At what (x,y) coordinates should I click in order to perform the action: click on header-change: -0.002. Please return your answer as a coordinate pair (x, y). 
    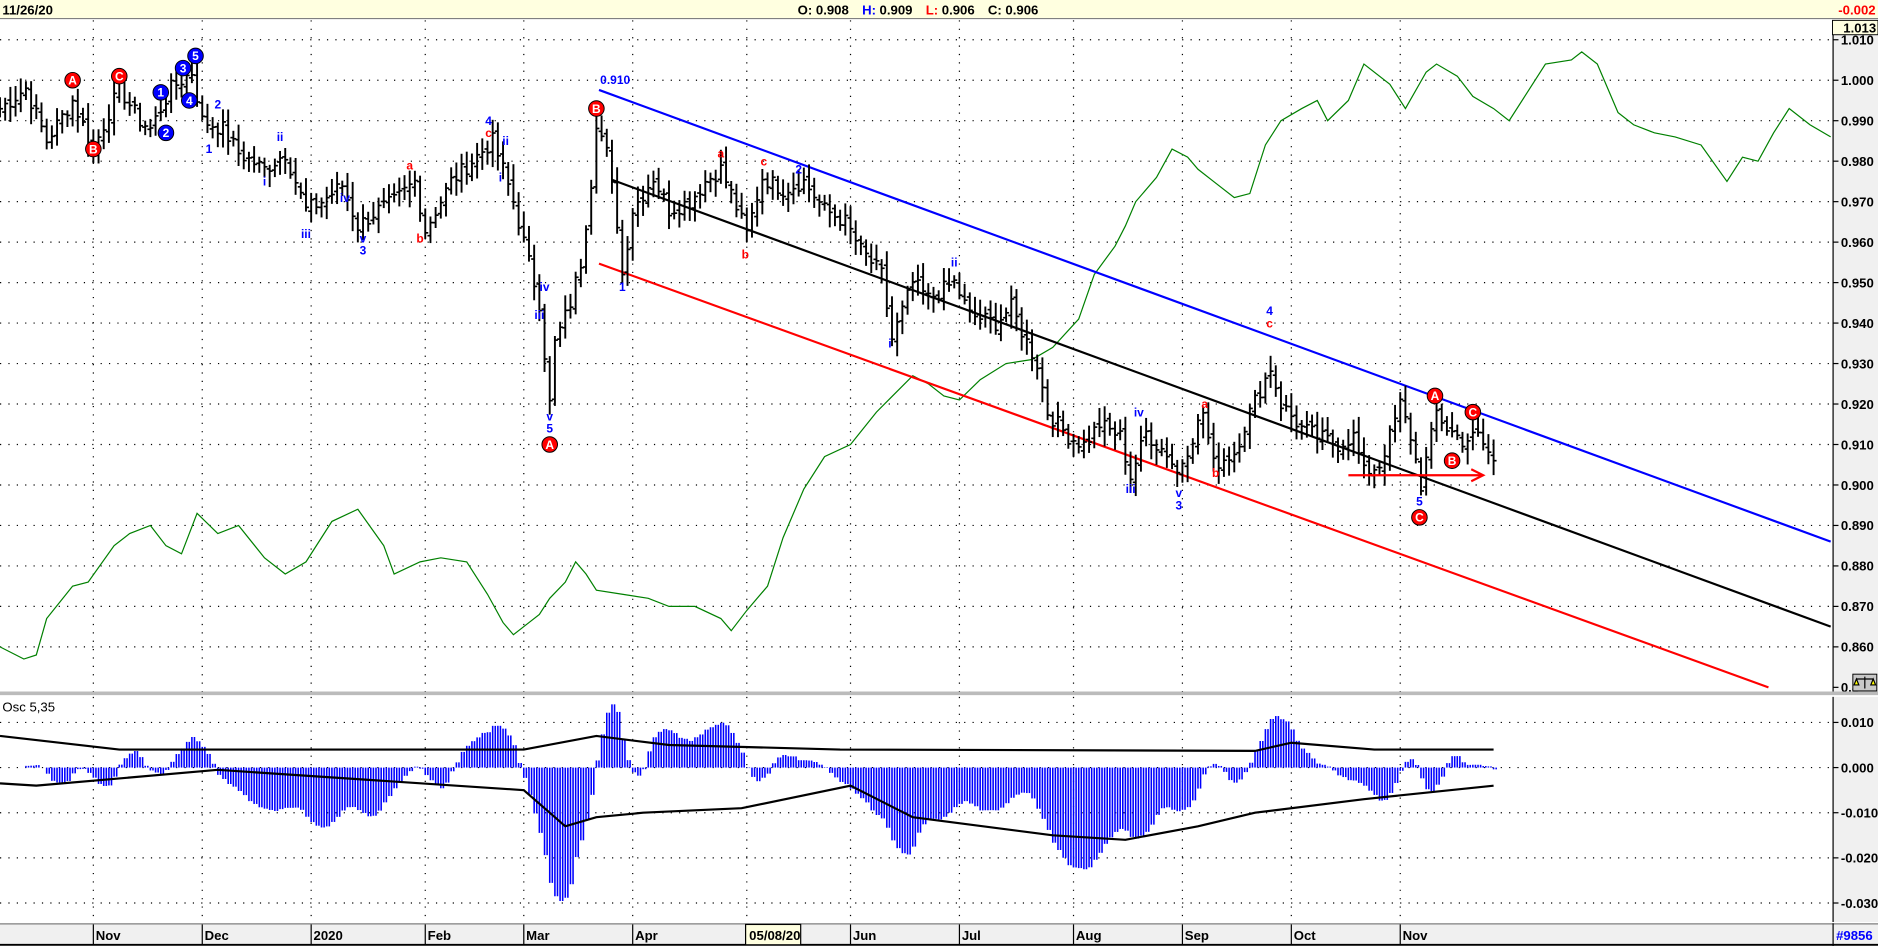
    Looking at the image, I should click on (1856, 9).